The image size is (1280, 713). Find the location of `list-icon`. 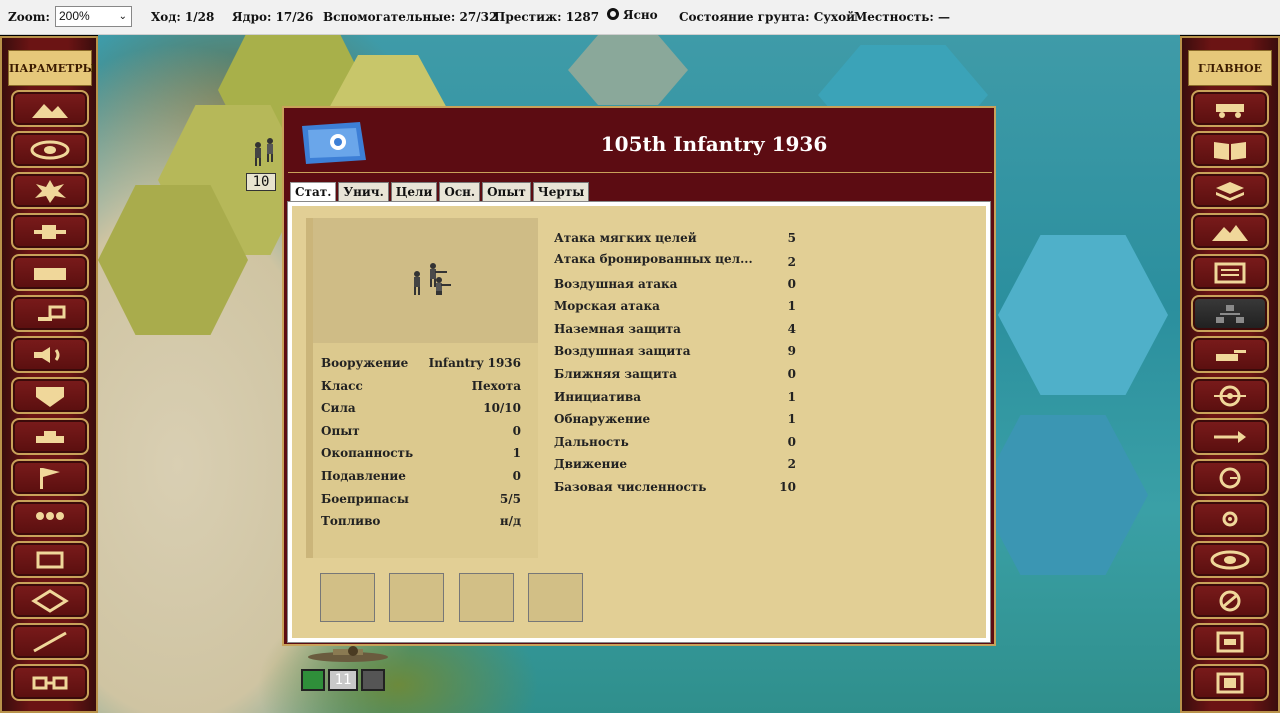

list-icon is located at coordinates (1230, 272).